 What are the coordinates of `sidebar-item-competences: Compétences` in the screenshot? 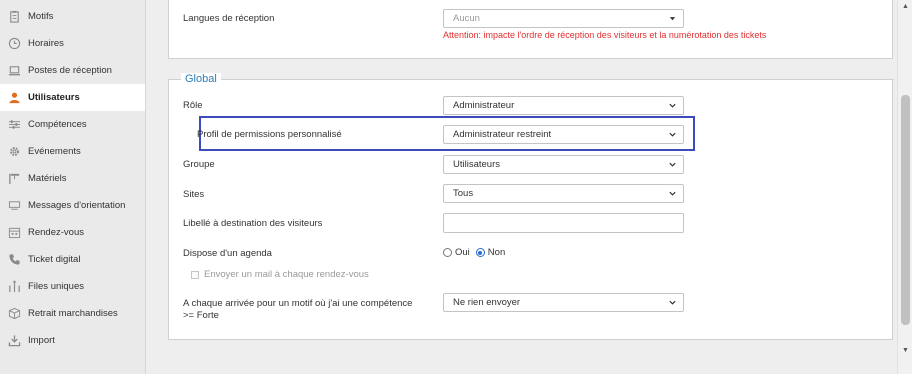 It's located at (72, 124).